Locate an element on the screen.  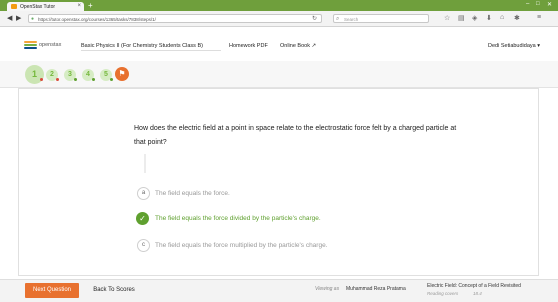
answer-option-a: a The field equals the force. is located at coordinates (183, 193).